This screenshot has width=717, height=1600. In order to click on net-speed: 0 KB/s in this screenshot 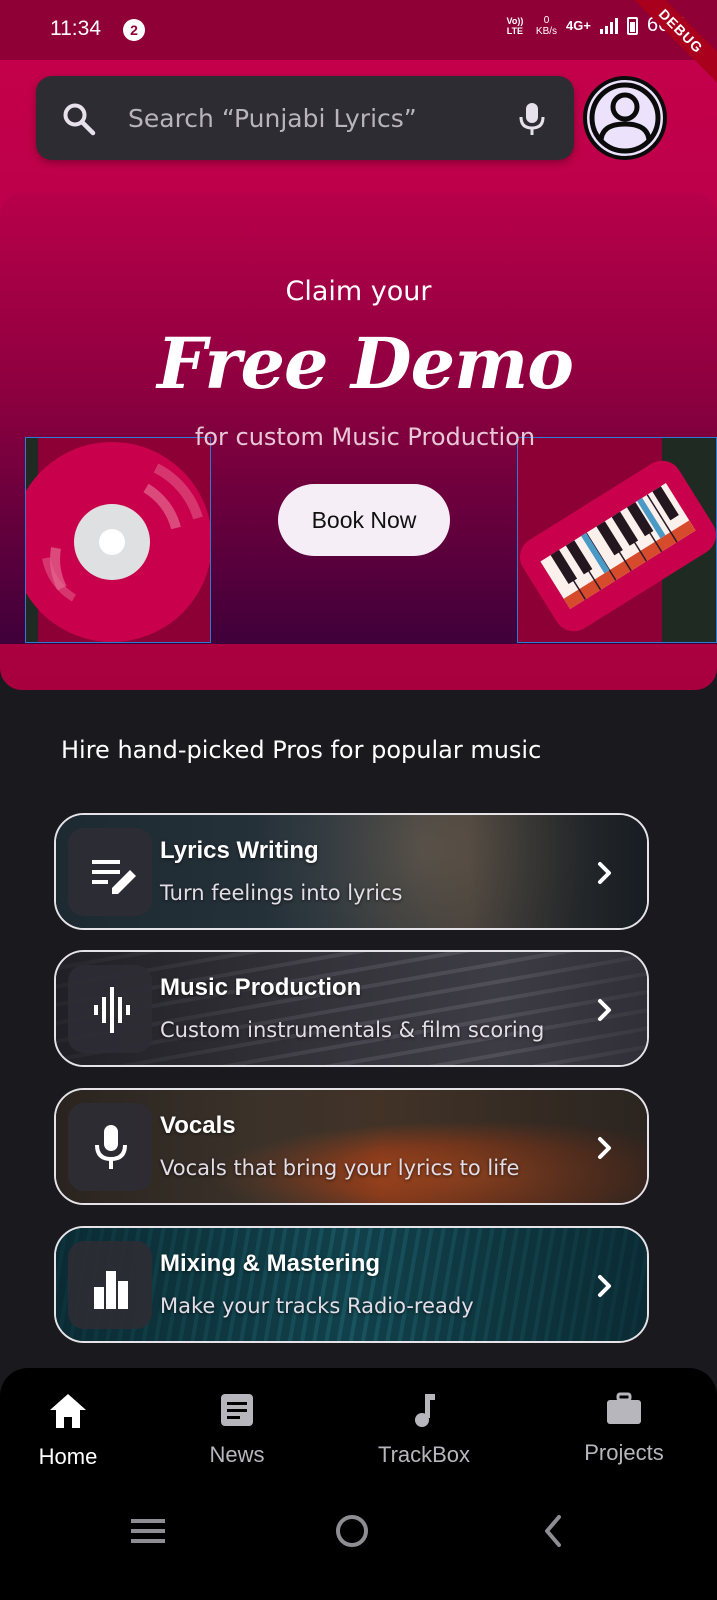, I will do `click(546, 26)`.